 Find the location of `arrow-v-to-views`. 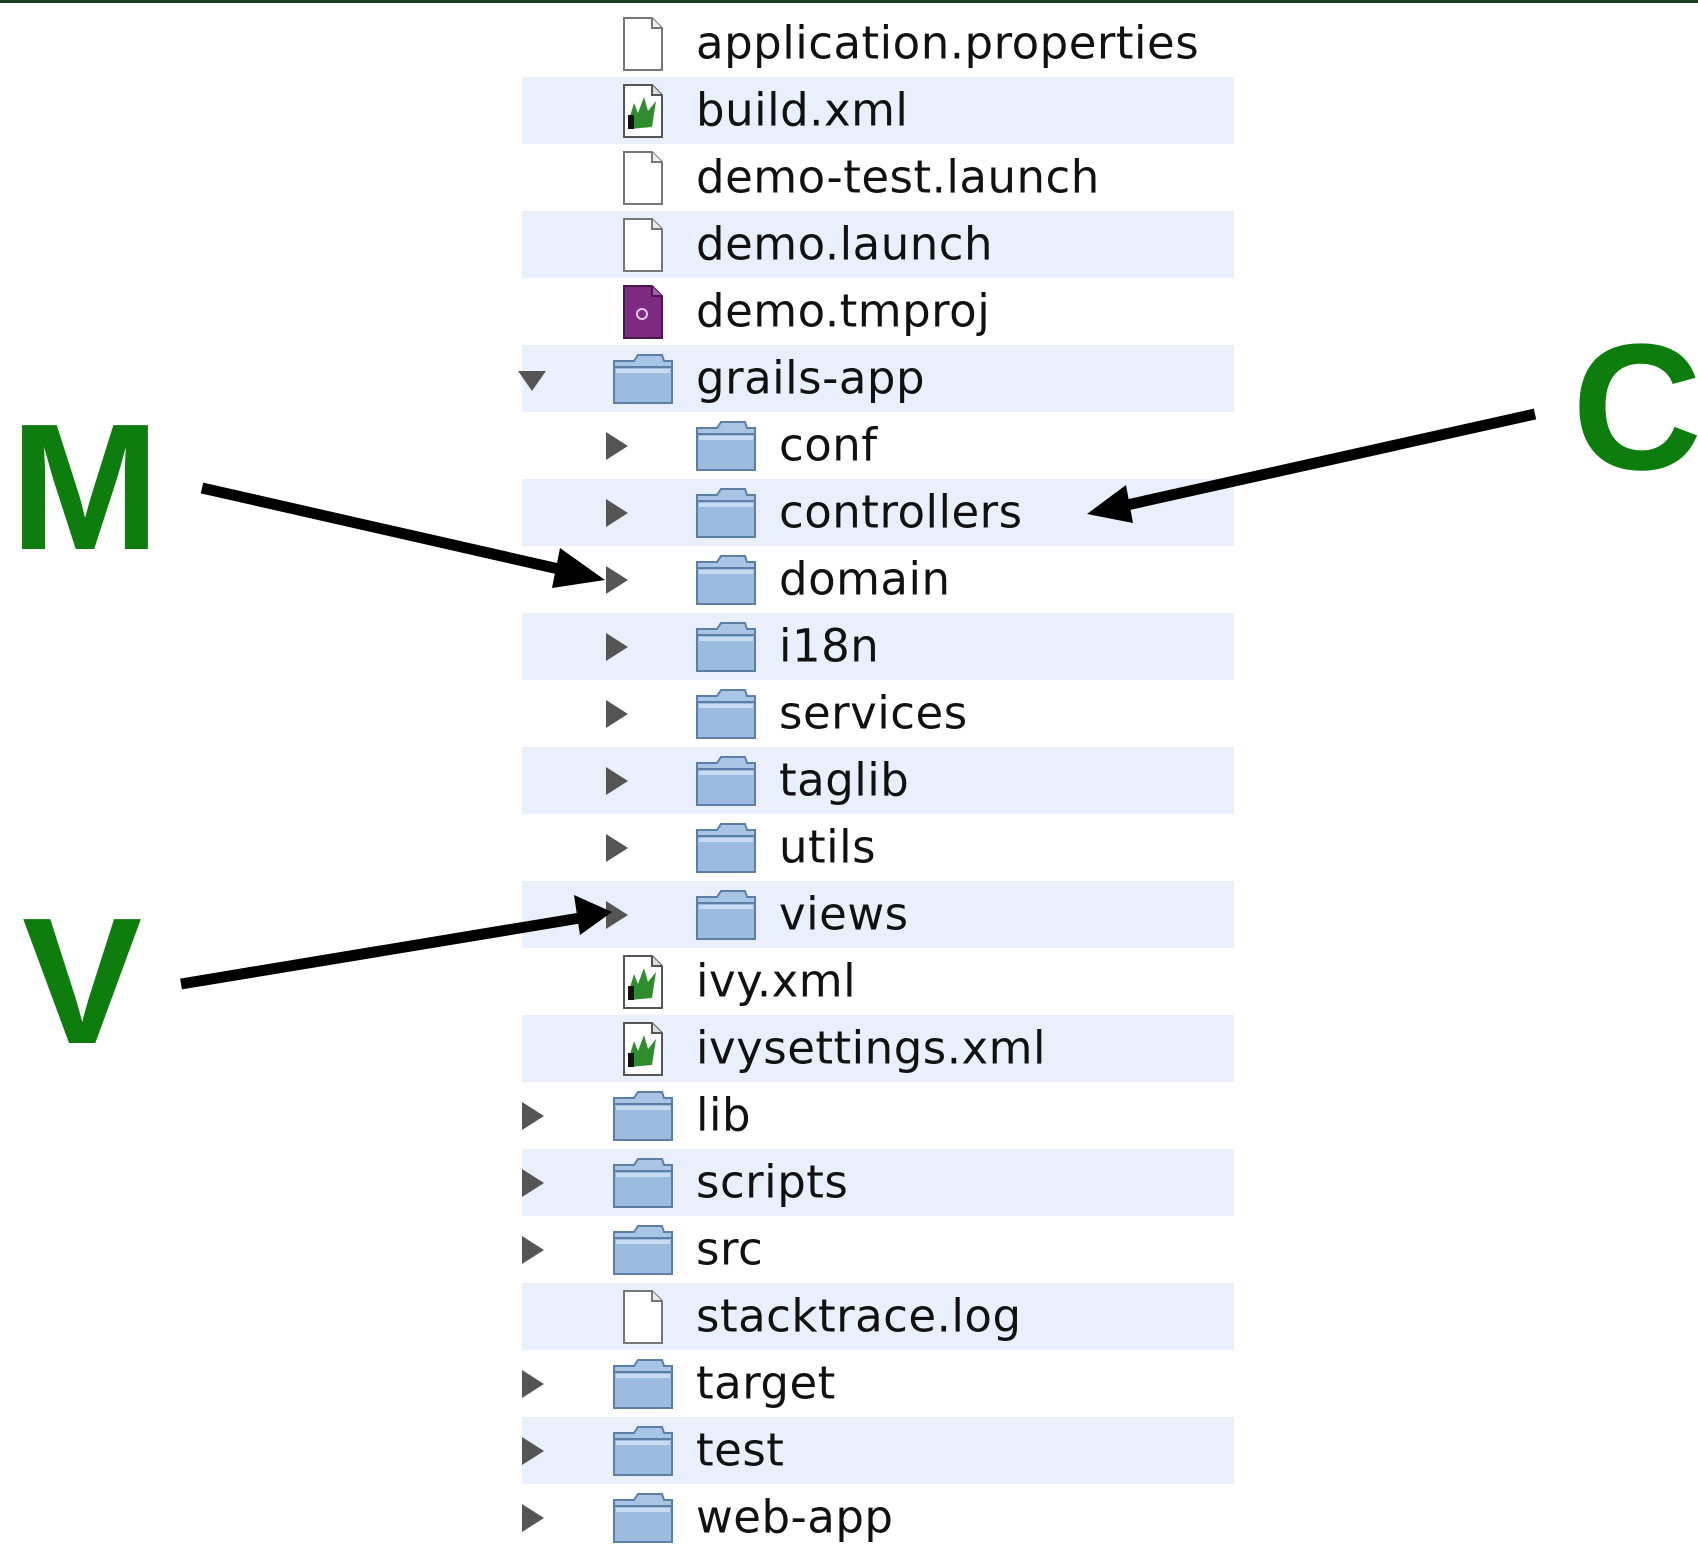

arrow-v-to-views is located at coordinates (396, 942).